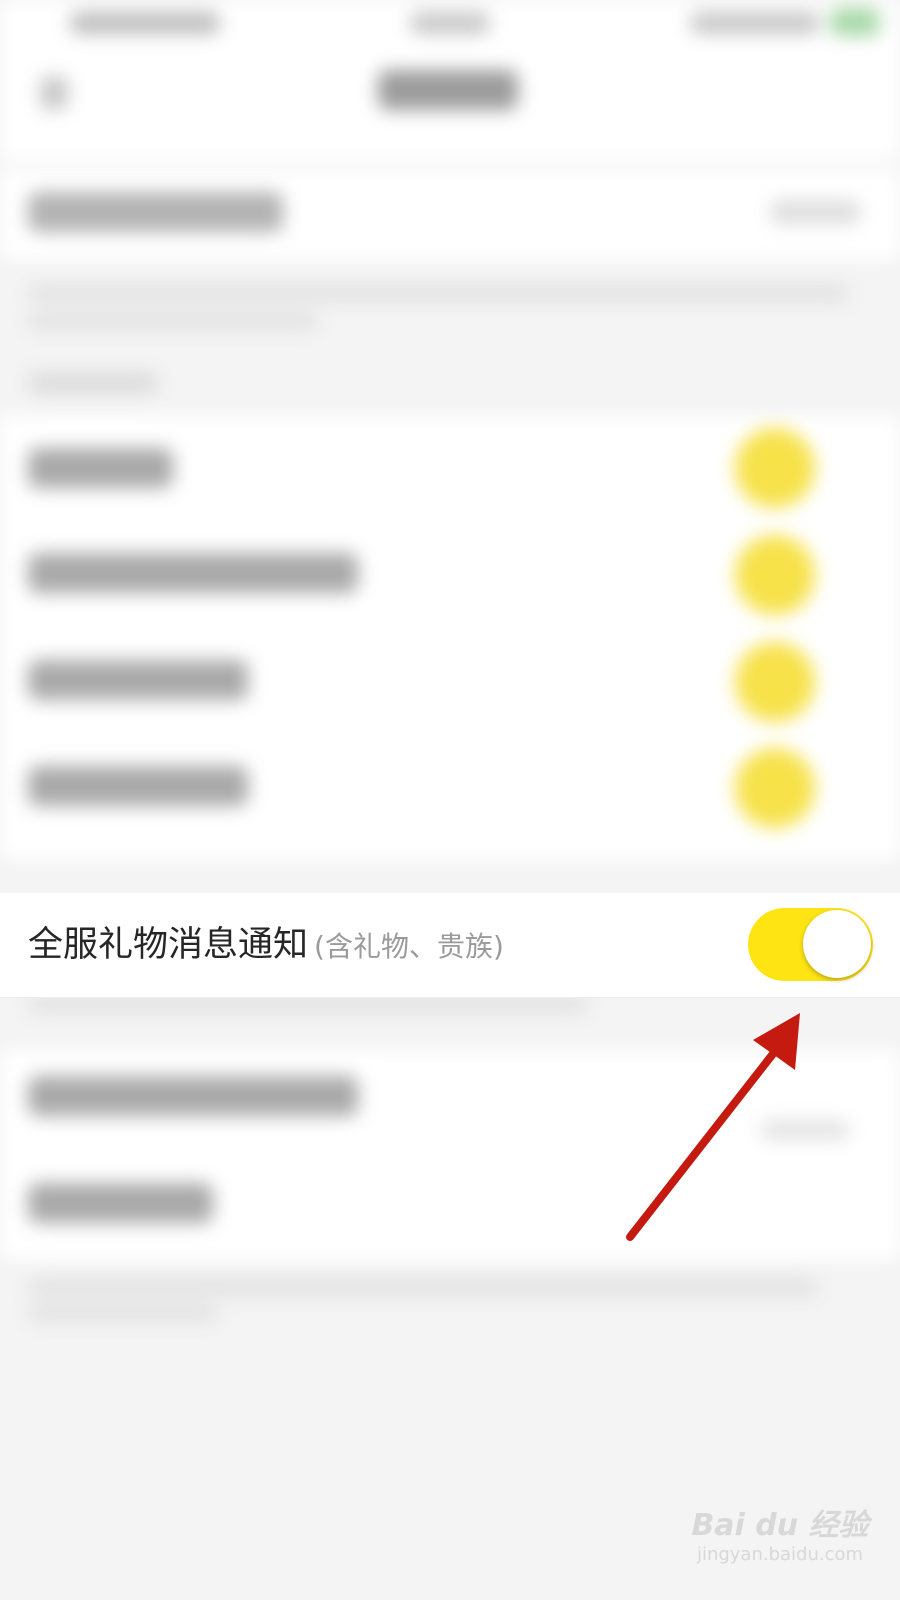 The image size is (900, 1600). What do you see at coordinates (54, 93) in the screenshot?
I see `blurred-back-icon` at bounding box center [54, 93].